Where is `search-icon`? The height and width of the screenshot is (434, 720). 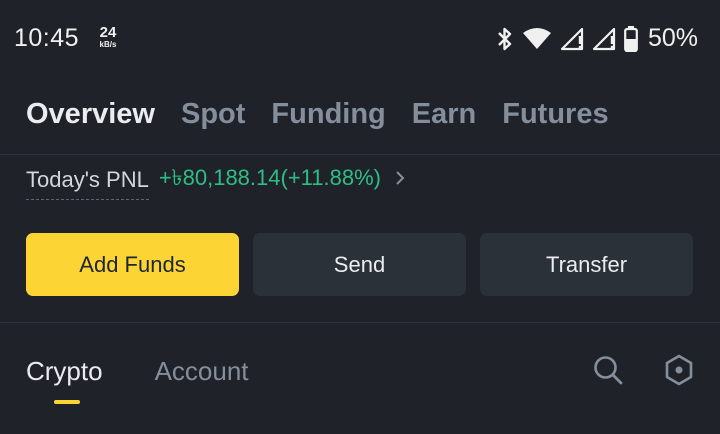
search-icon is located at coordinates (608, 372).